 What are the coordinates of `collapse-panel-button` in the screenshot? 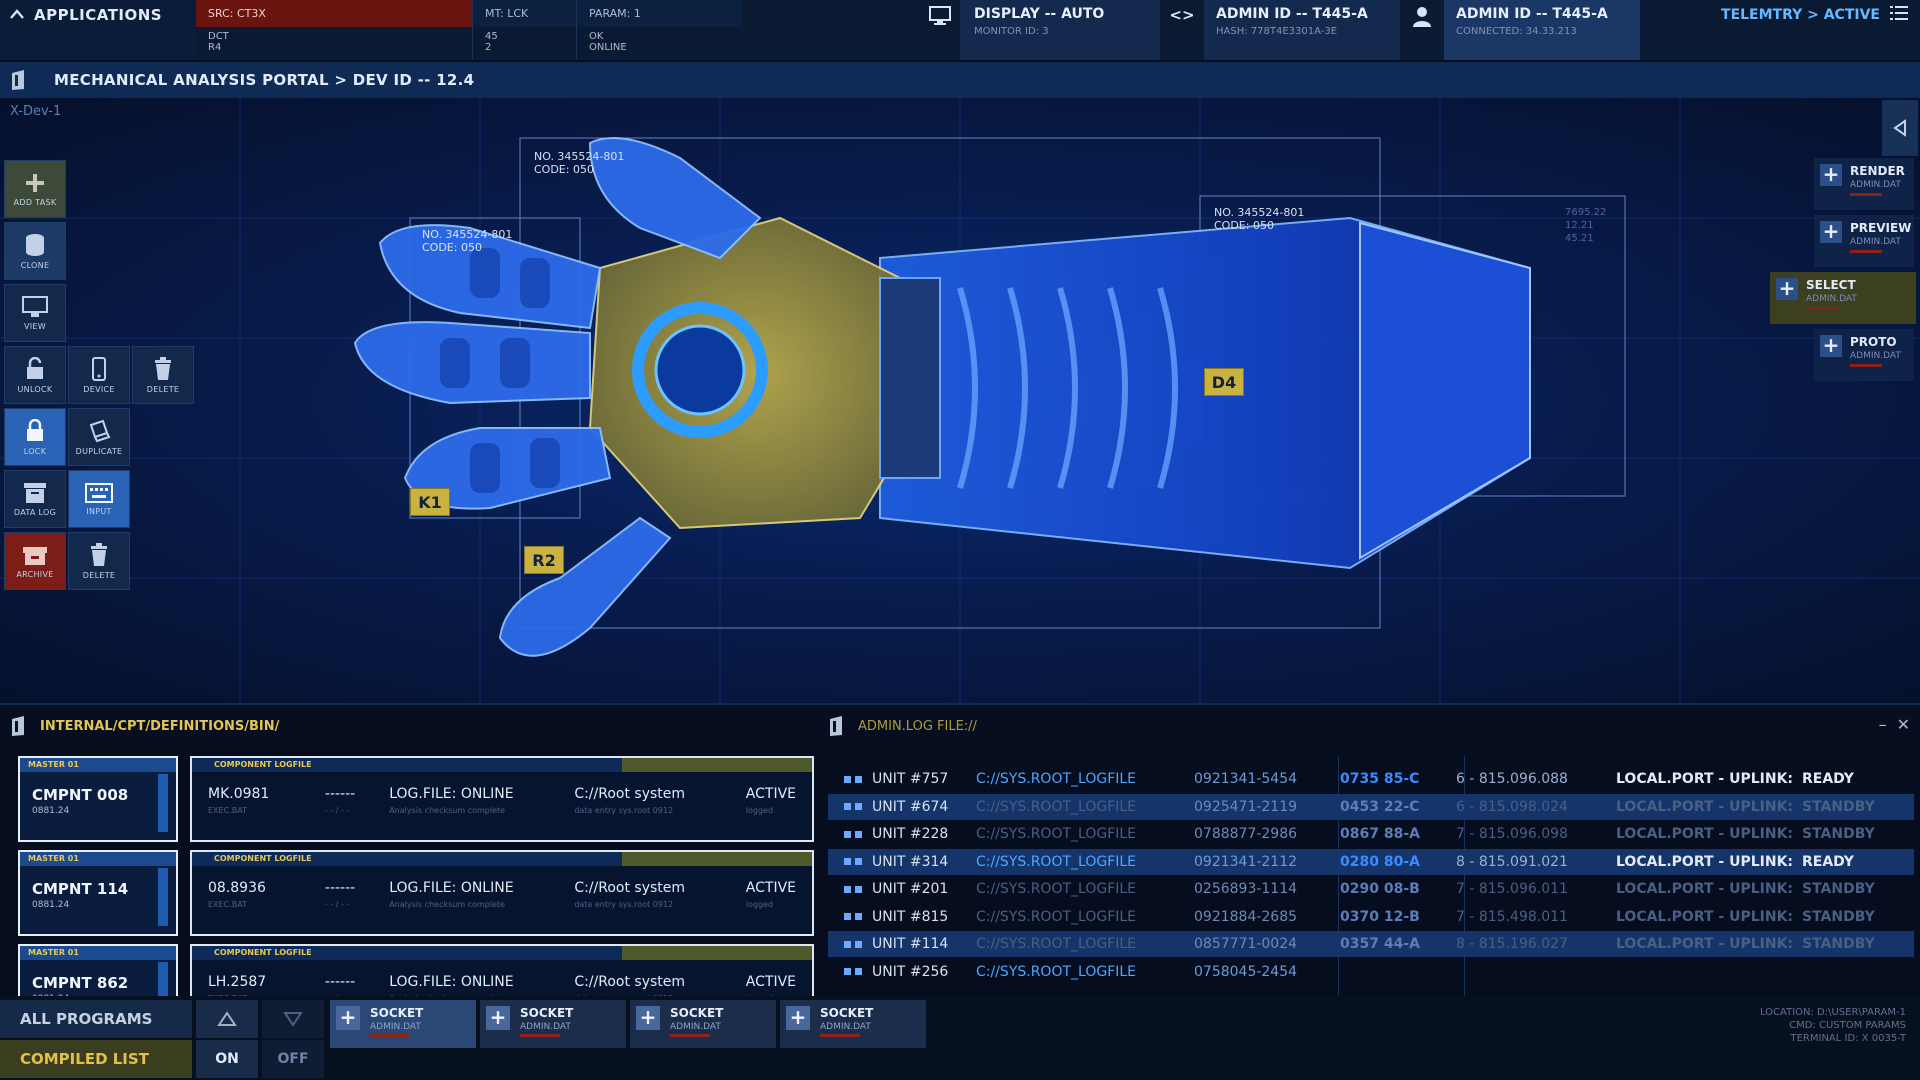 It's located at (1900, 128).